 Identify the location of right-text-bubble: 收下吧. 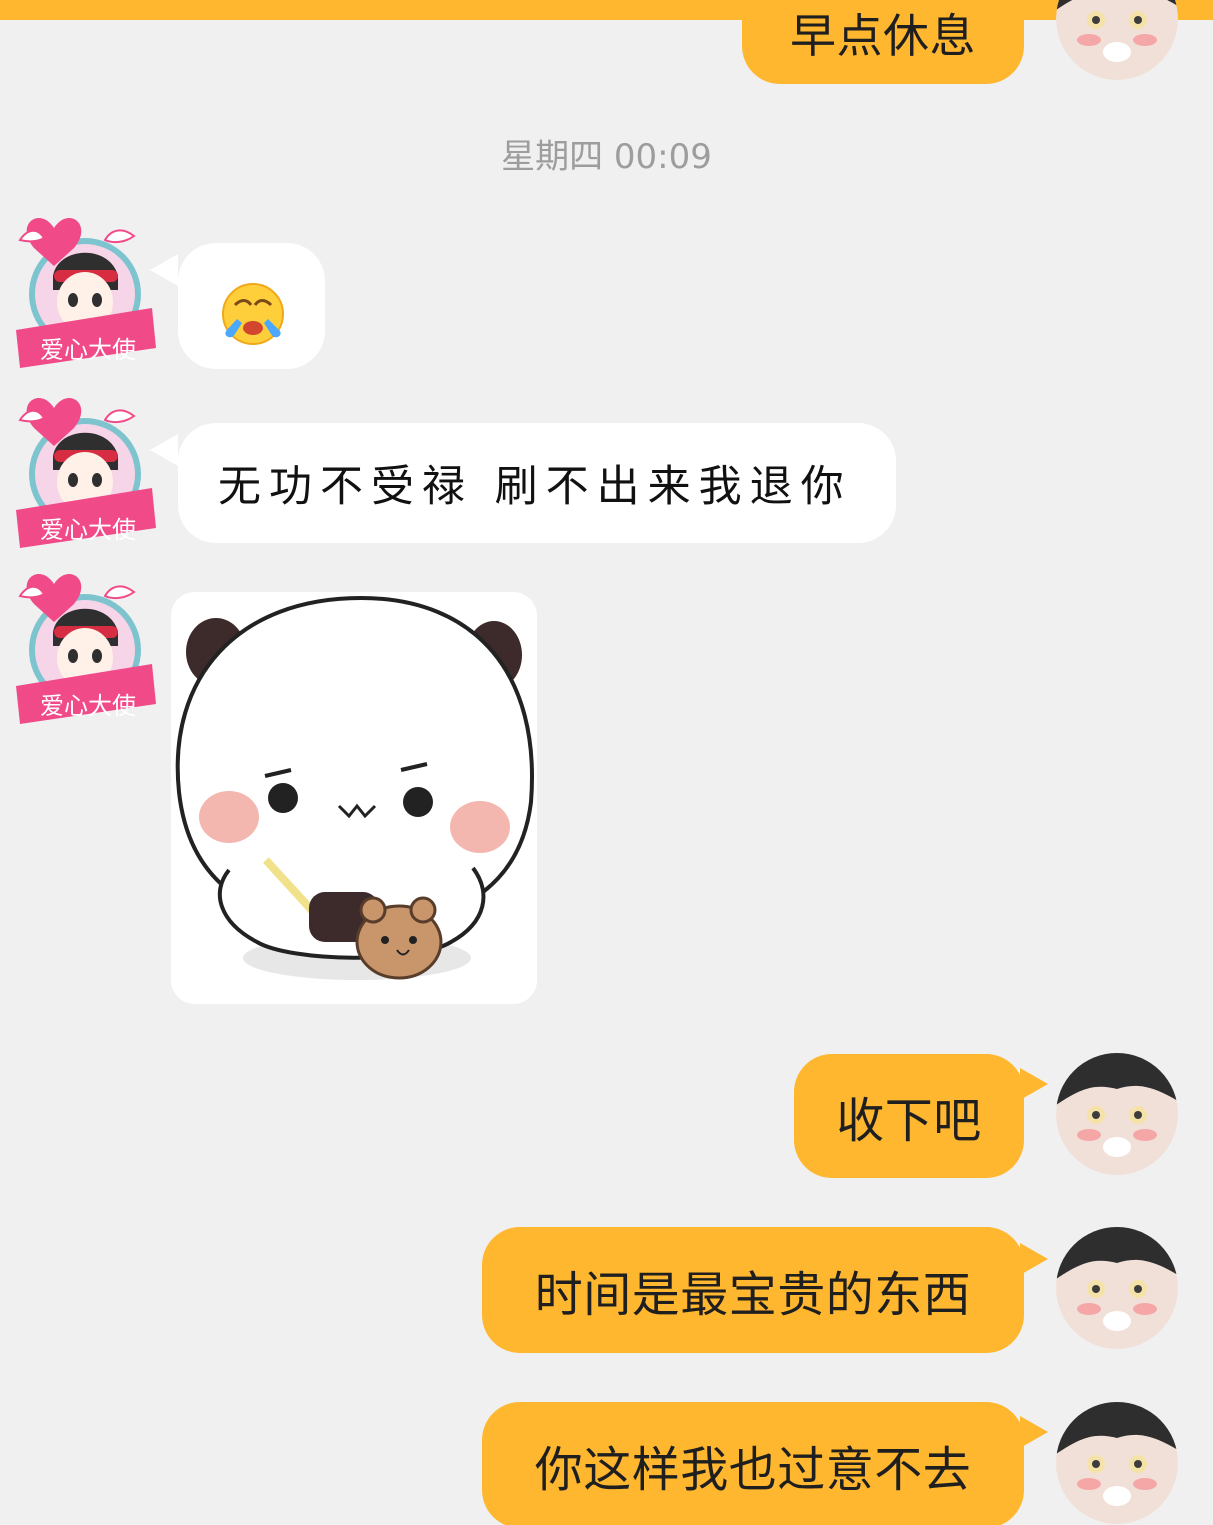
(909, 1116).